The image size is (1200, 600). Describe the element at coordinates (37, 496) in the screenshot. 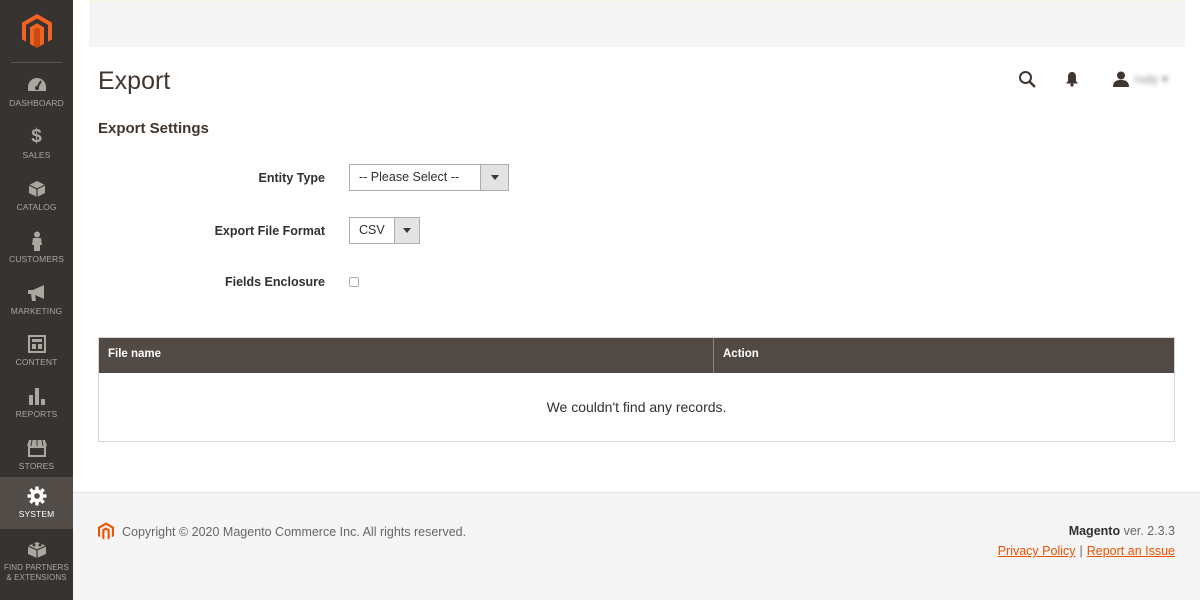

I see `gear-icon` at that location.